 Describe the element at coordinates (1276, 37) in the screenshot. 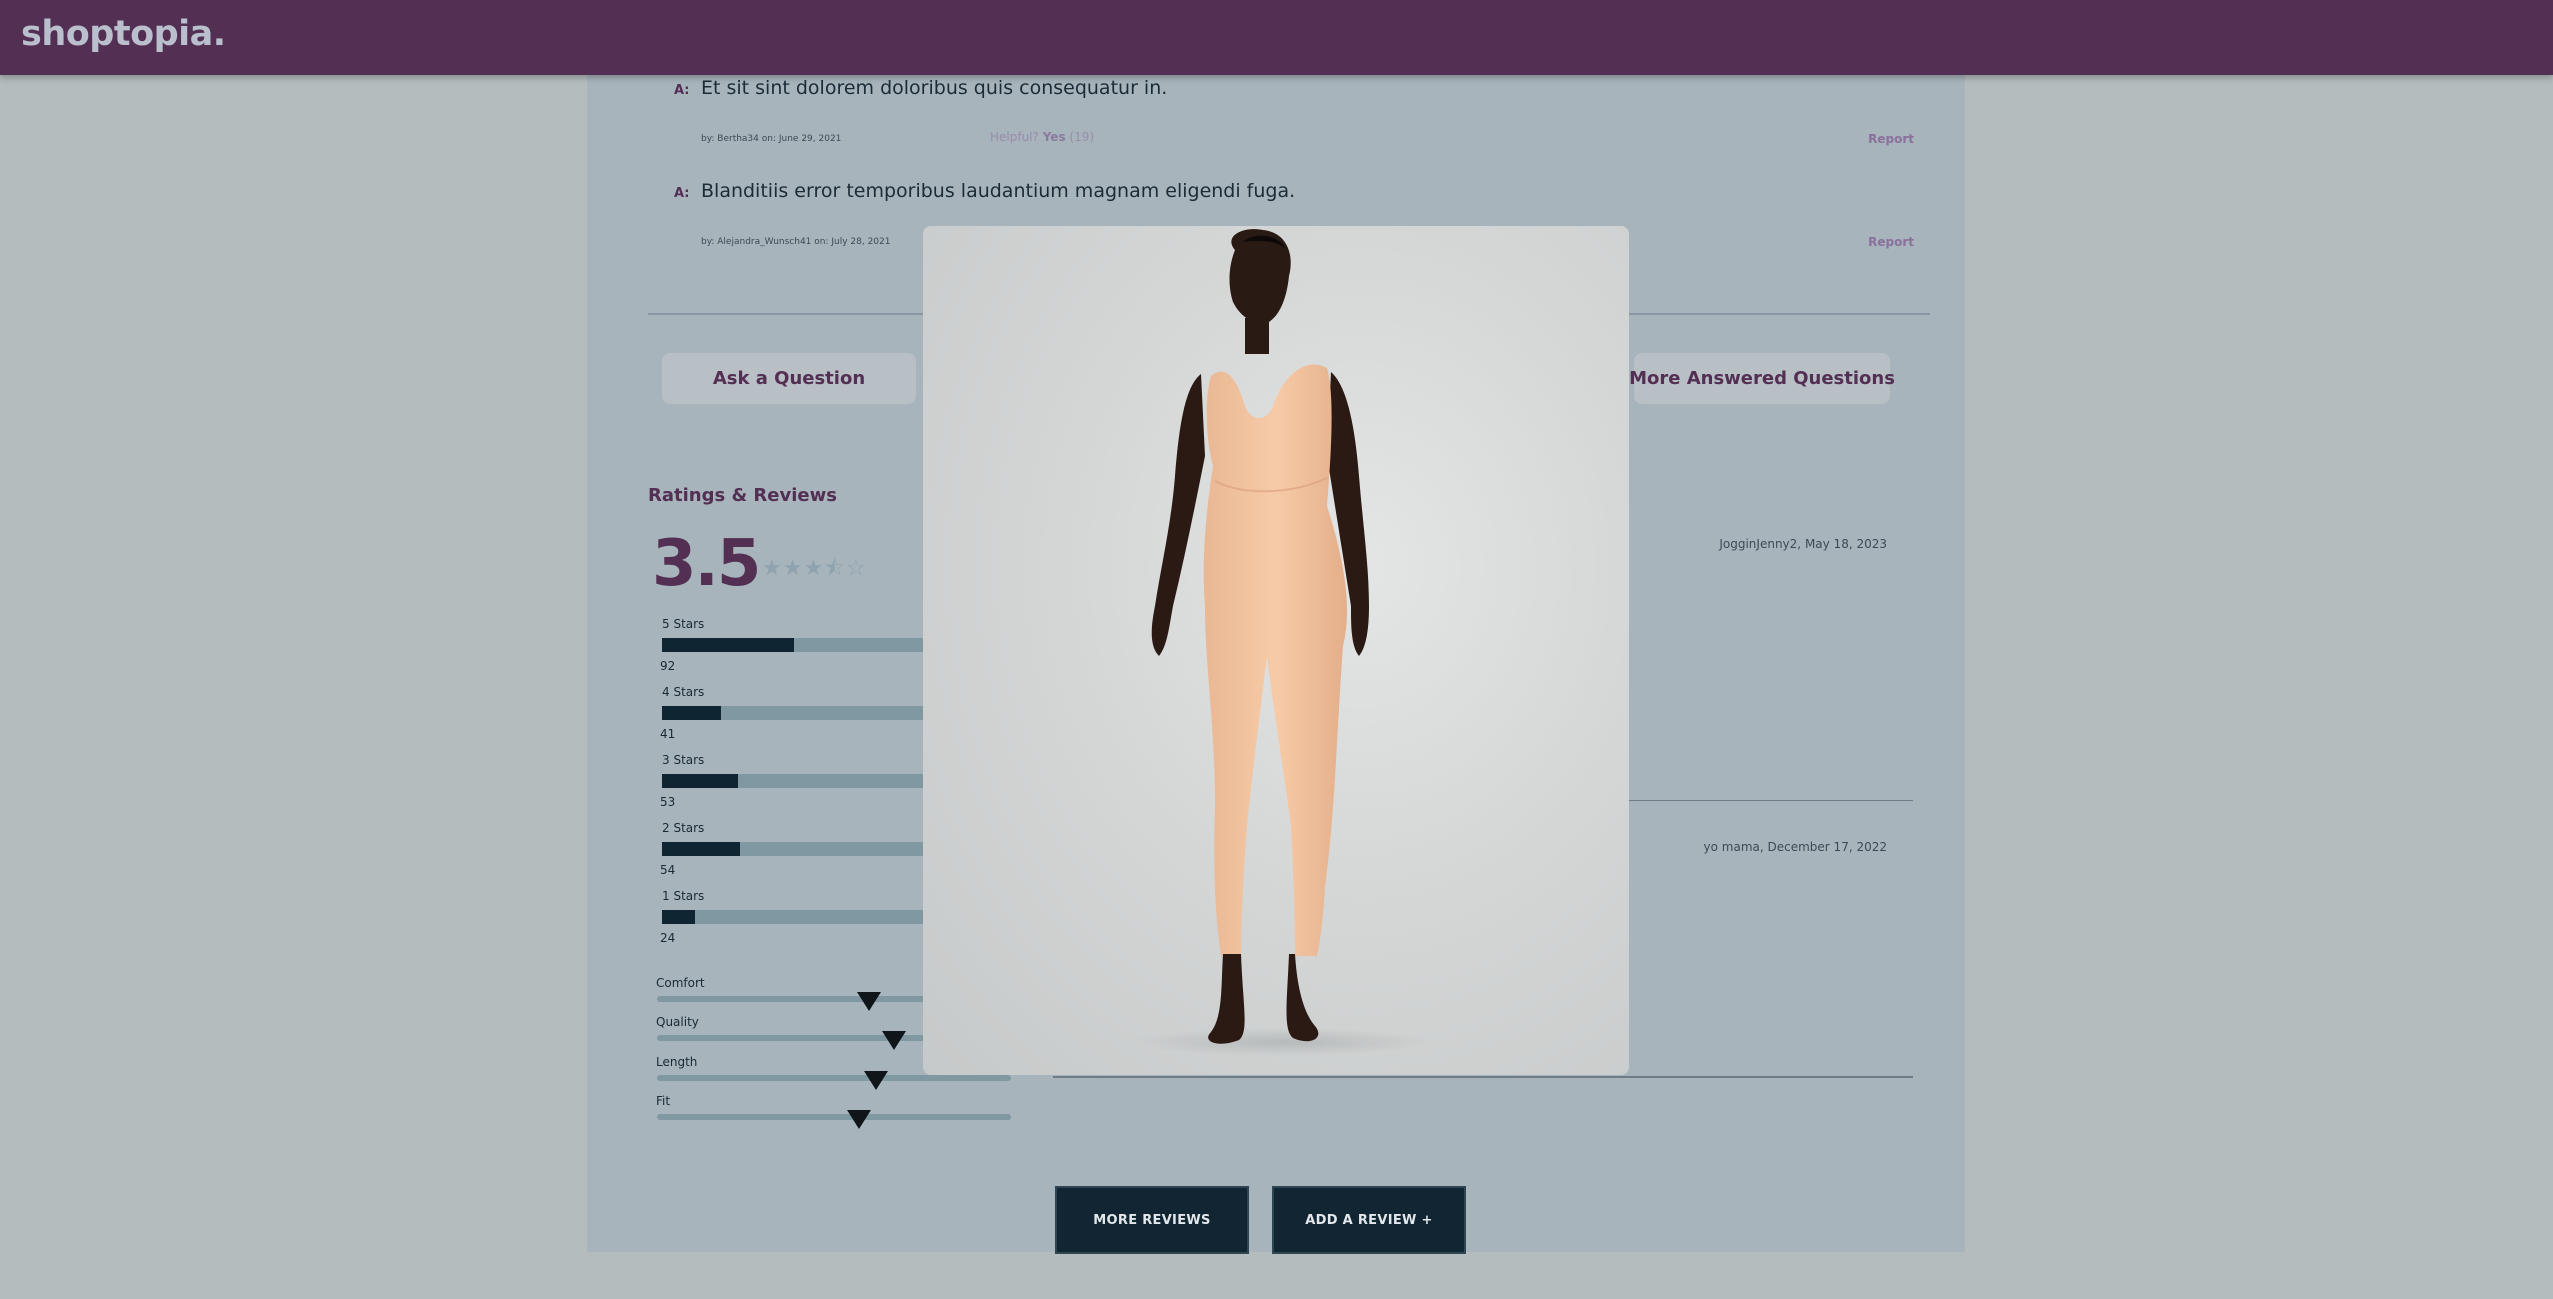

I see `top-nav-bar: shoptopia.` at that location.